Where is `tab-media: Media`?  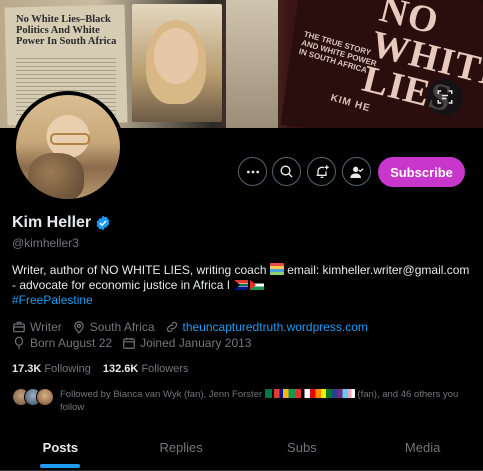 tab-media: Media is located at coordinates (422, 450).